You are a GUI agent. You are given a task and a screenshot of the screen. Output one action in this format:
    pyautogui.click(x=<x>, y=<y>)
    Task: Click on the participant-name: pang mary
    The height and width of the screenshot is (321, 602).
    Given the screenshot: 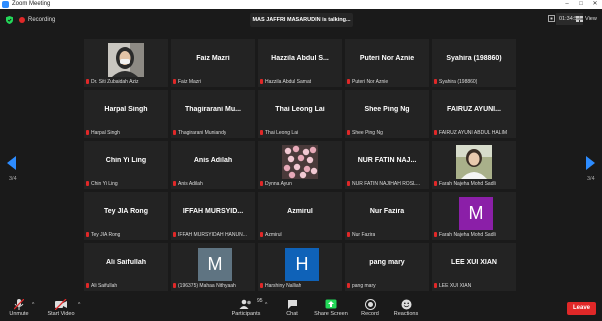 What is the action you would take?
    pyautogui.click(x=364, y=286)
    